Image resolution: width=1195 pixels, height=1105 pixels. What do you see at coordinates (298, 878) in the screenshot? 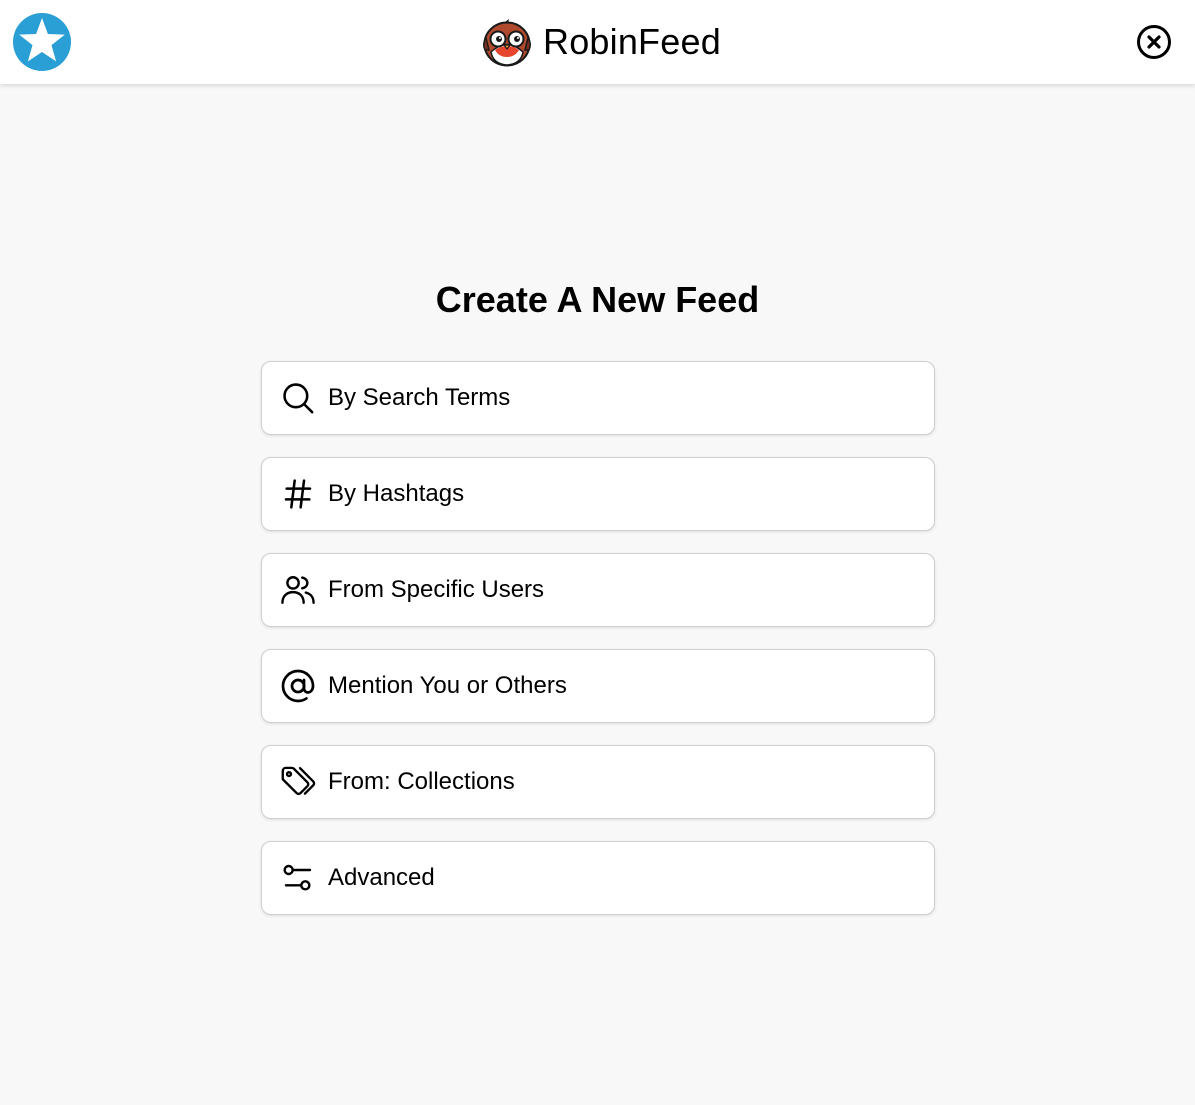
I see `adjustments-icon` at bounding box center [298, 878].